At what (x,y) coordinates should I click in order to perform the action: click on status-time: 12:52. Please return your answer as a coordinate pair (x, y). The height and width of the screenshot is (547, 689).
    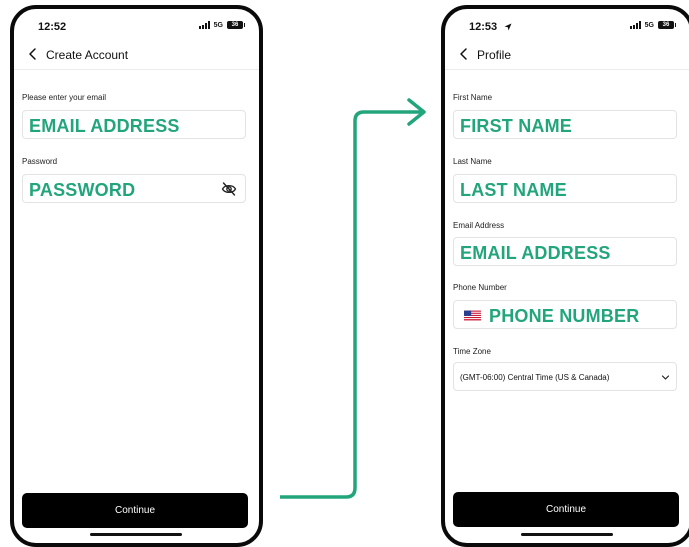
    Looking at the image, I should click on (52, 27).